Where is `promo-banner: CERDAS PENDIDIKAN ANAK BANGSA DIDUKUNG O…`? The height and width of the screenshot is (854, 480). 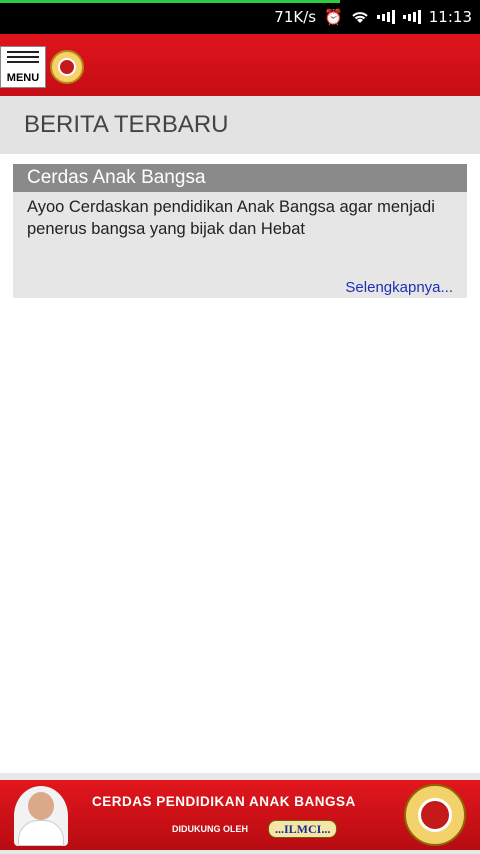 promo-banner: CERDAS PENDIDIKAN ANAK BANGSA DIDUKUNG O… is located at coordinates (240, 813).